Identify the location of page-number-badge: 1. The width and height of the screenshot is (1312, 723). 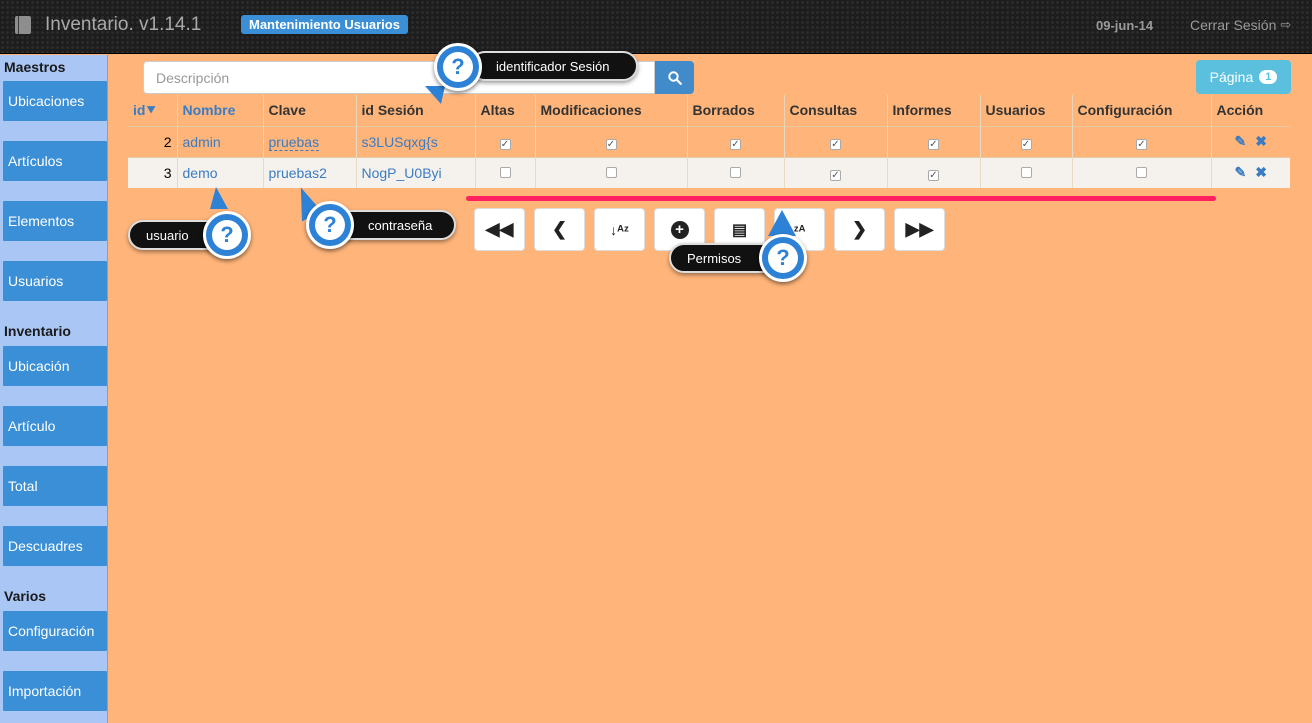
(1268, 77).